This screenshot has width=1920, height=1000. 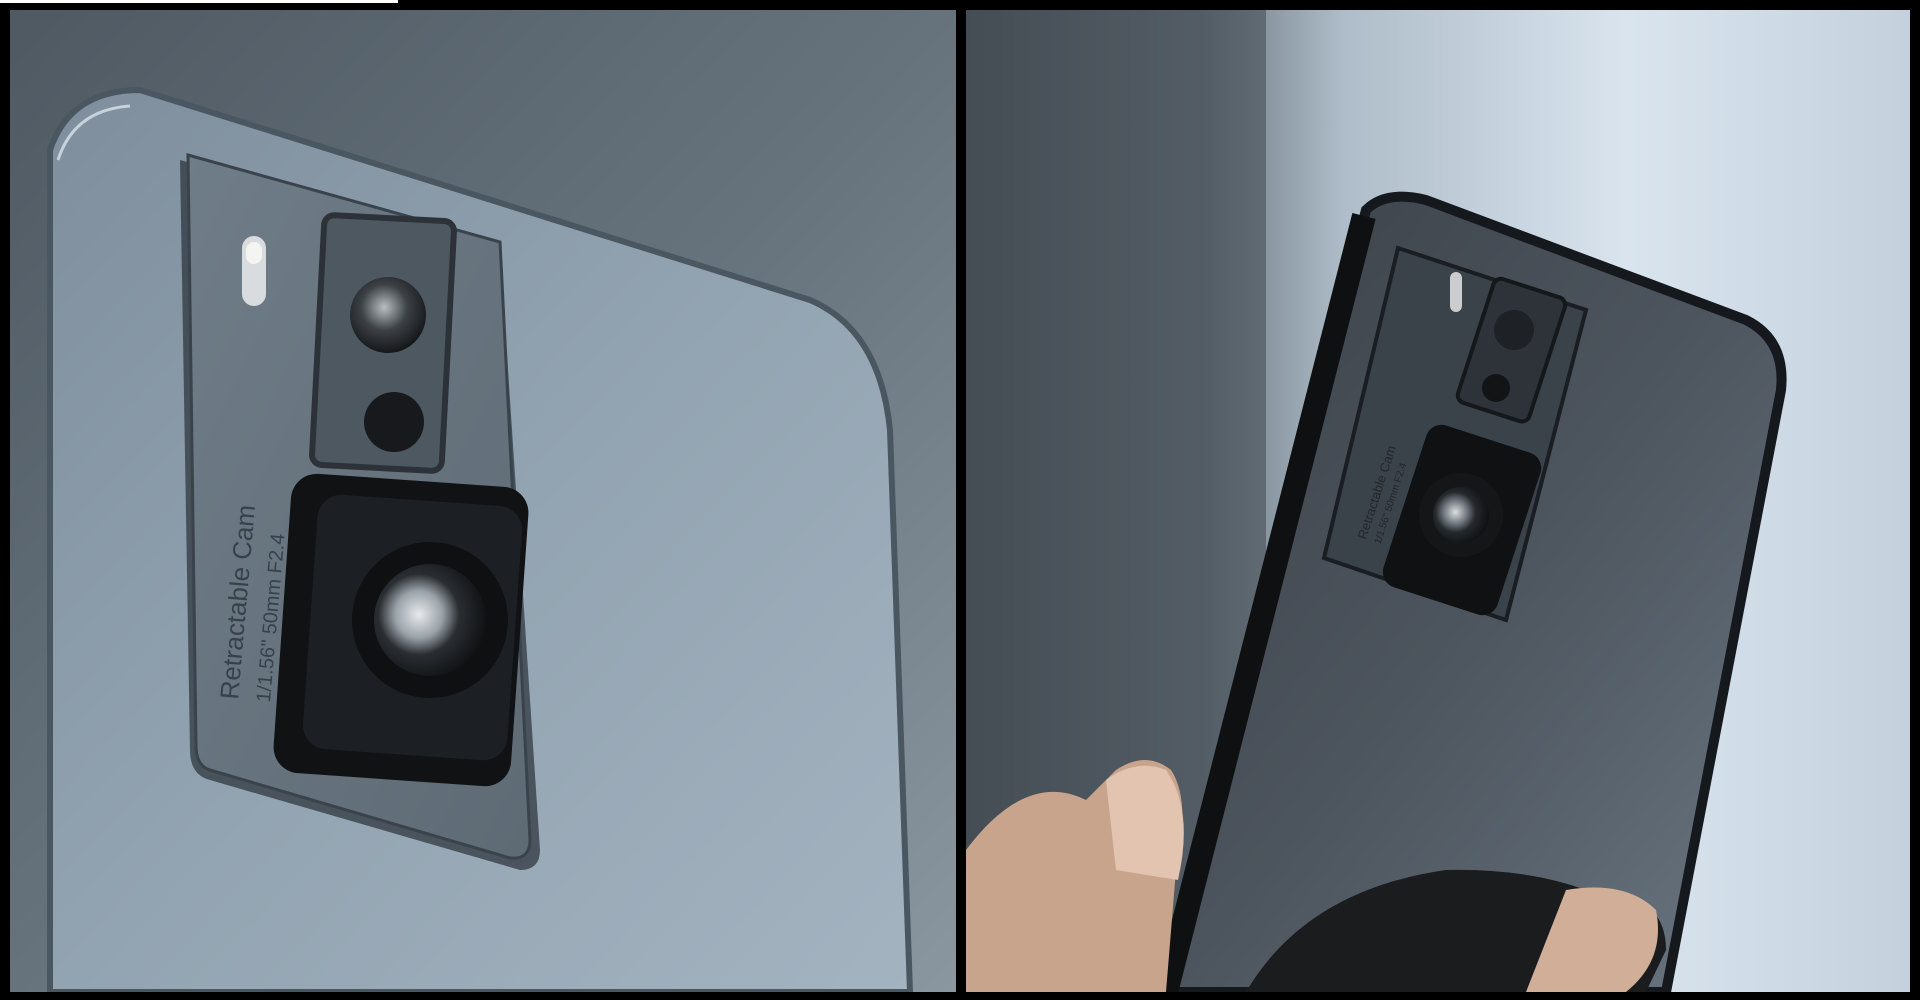 I want to click on camera-module: Retractable Cam 1/1.56" 50mm F2.4, so click(x=360, y=511).